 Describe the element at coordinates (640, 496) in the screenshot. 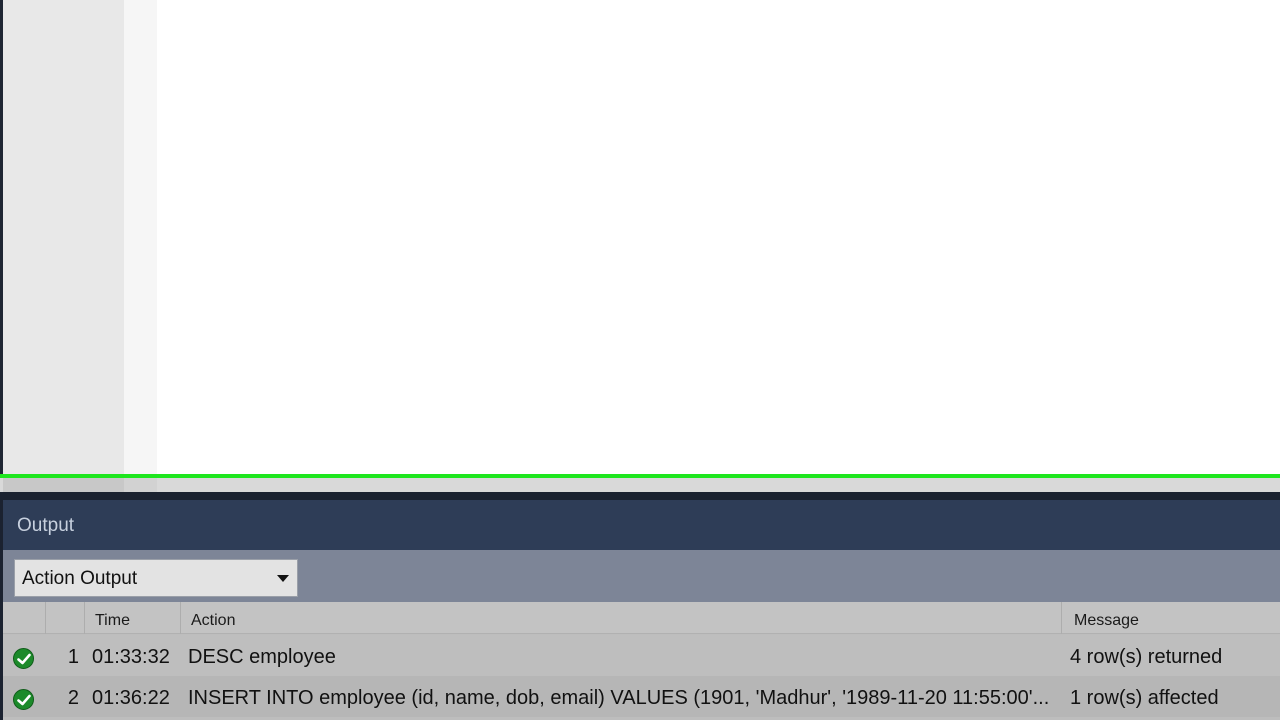

I see `panel-separator` at that location.